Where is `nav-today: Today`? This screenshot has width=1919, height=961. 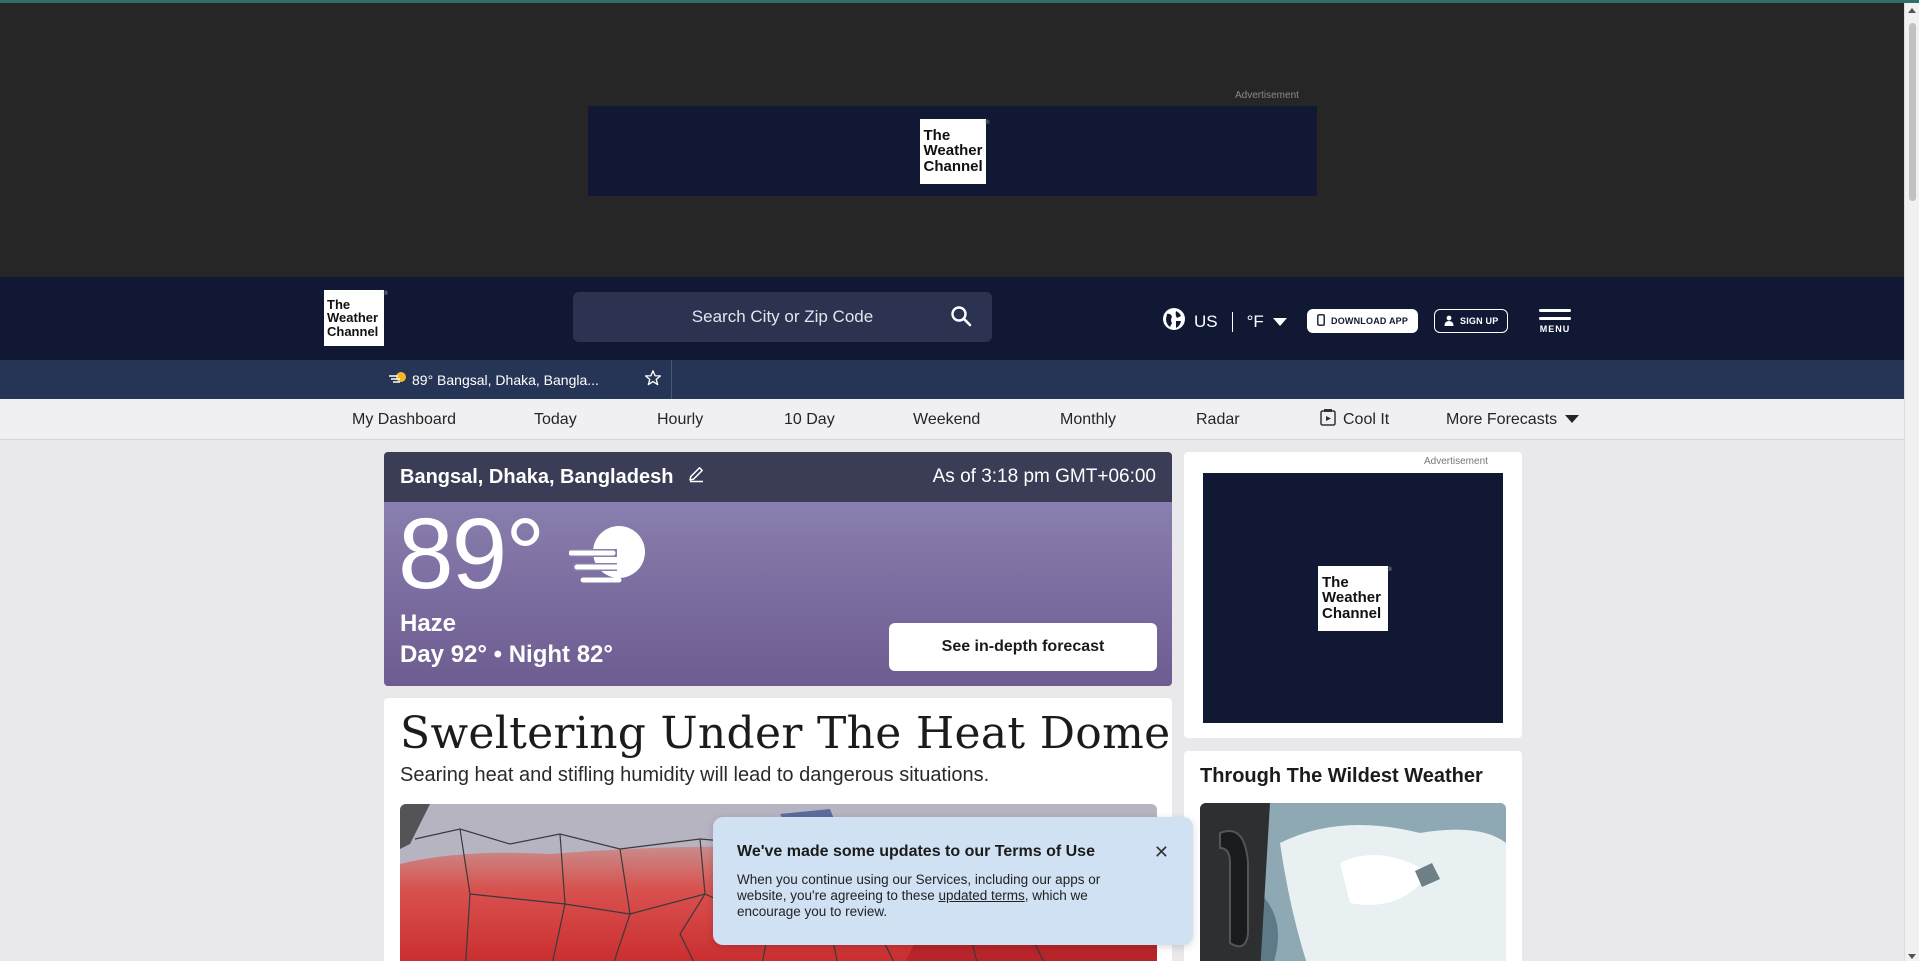 nav-today: Today is located at coordinates (555, 419).